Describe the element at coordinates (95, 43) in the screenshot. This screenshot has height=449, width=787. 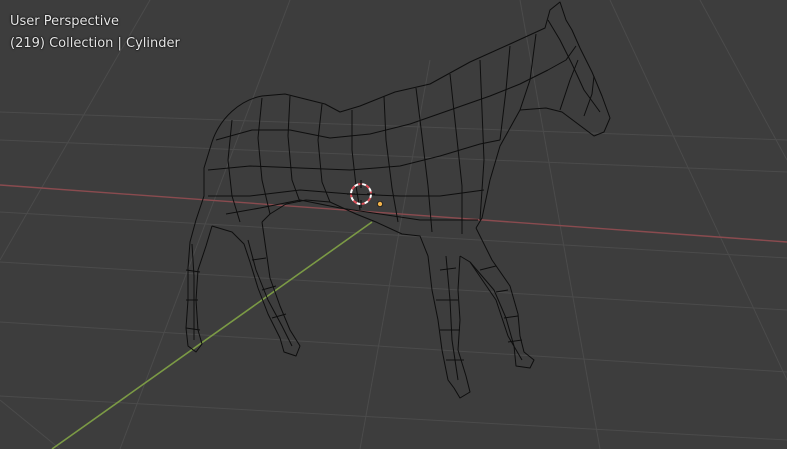
I see `object-info-label: (219) Collection | Cylinder` at that location.